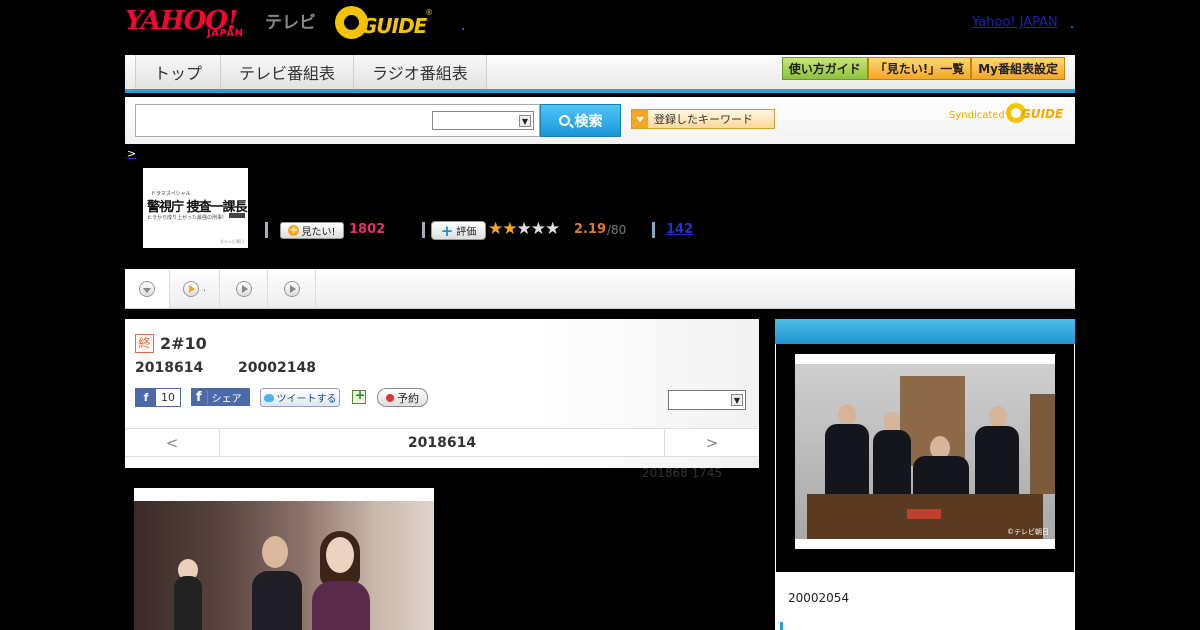  I want to click on syndicated-label: Syndicated, so click(977, 115).